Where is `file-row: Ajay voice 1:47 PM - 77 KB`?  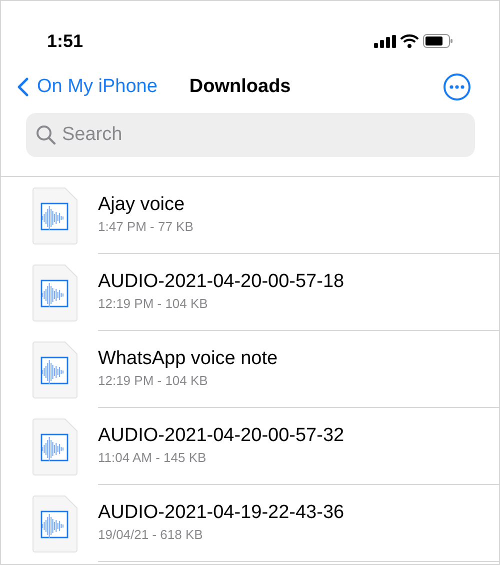 file-row: Ajay voice 1:47 PM - 77 KB is located at coordinates (250, 215).